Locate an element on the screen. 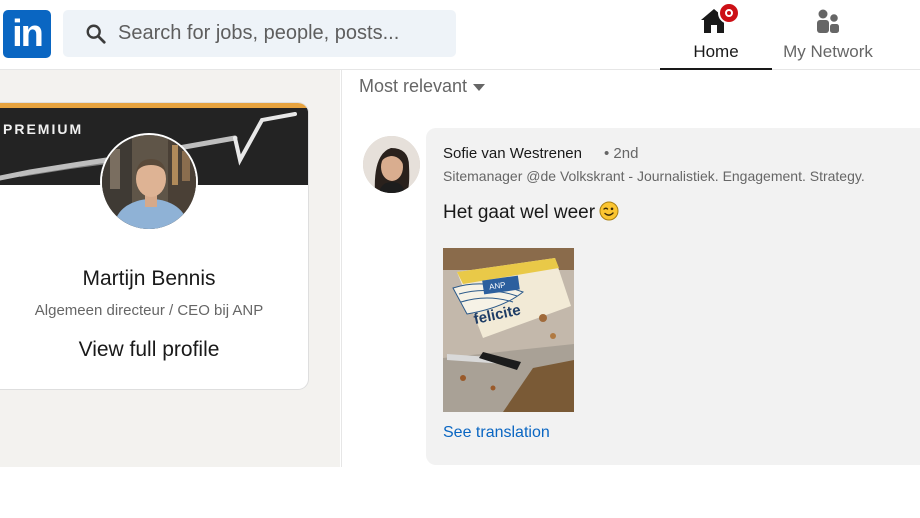 The height and width of the screenshot is (518, 920). nav-home: Home is located at coordinates (716, 35).